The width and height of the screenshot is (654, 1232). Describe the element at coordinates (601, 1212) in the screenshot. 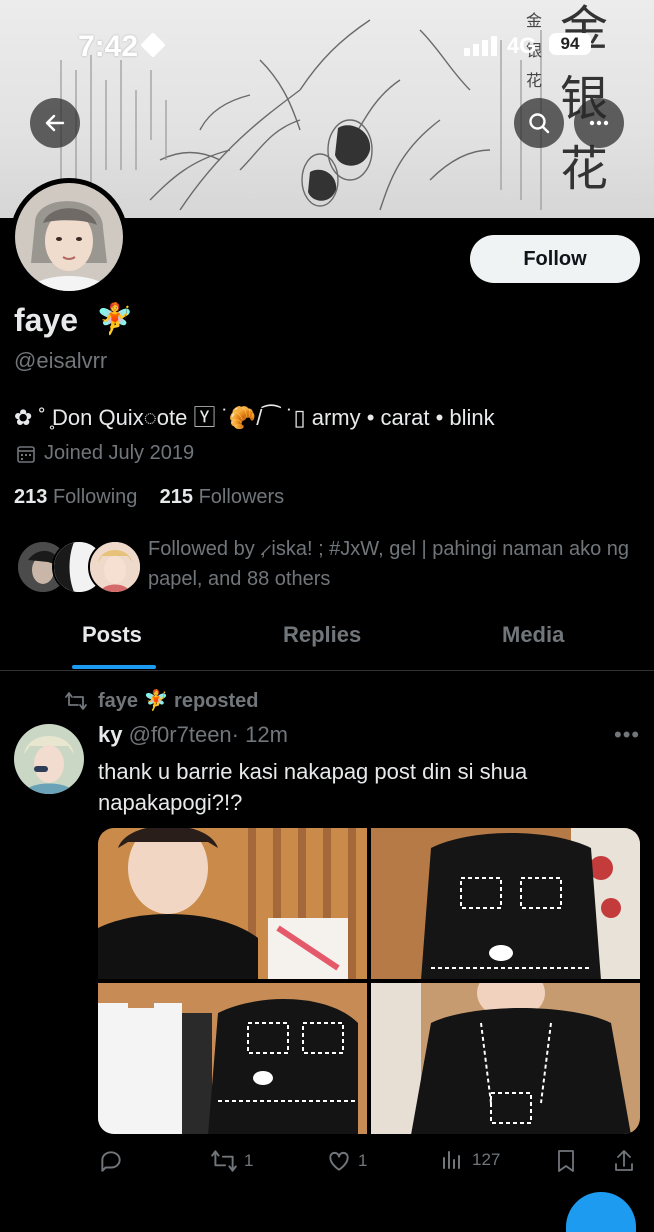

I see `compose-fab-edge` at that location.